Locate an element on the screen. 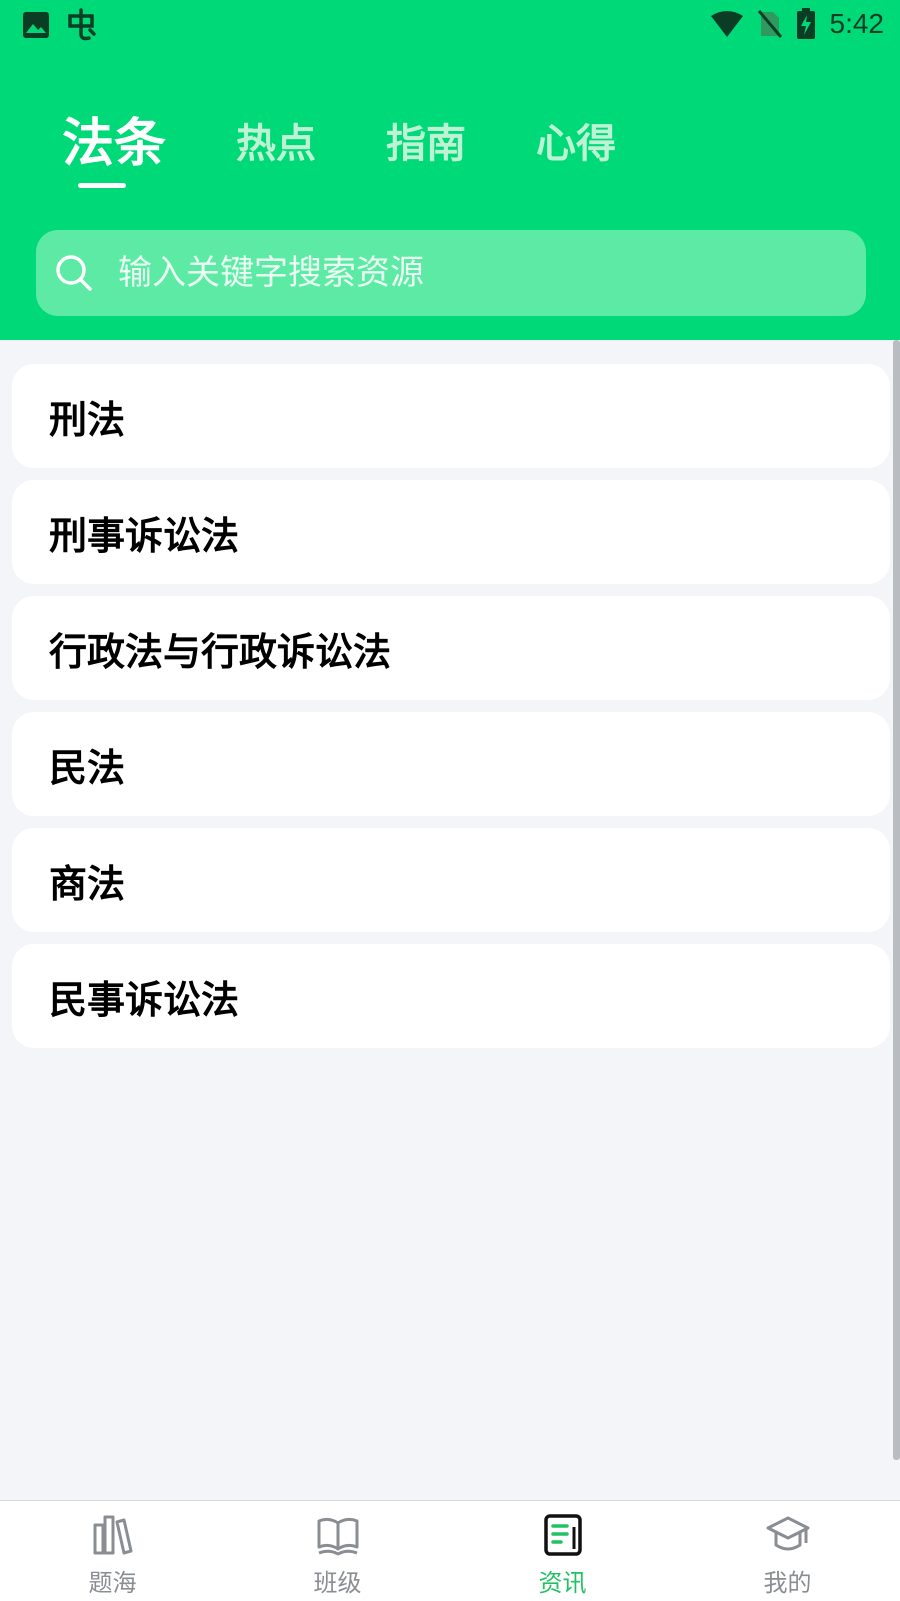  nav-label: 班级 is located at coordinates (337, 1583).